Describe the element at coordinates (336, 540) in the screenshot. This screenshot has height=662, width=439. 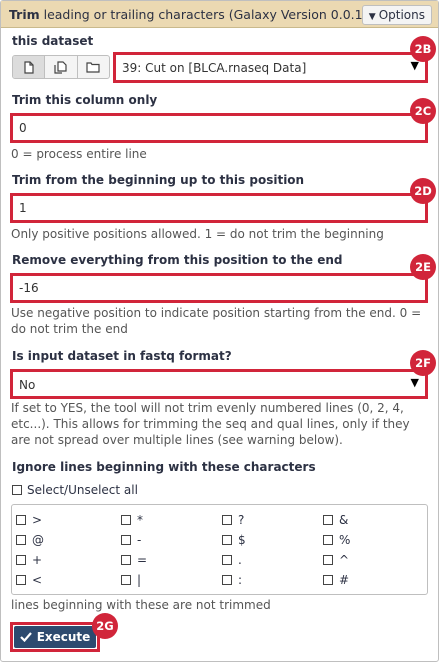
I see `ignore-char-checkbox: %` at that location.